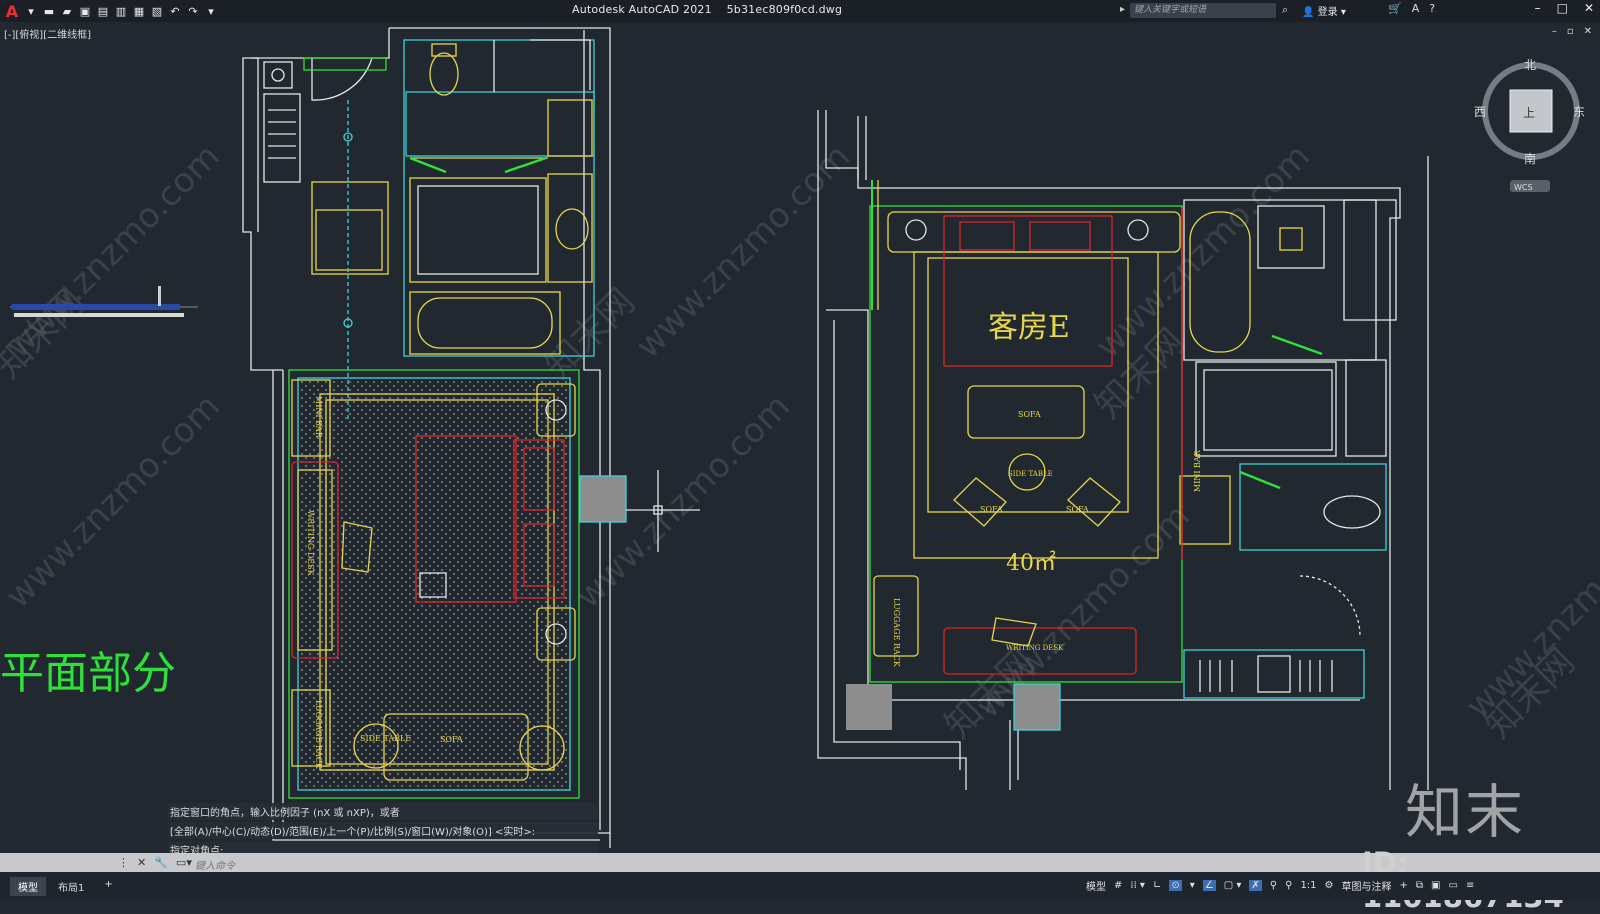 The width and height of the screenshot is (1600, 914). Describe the element at coordinates (1404, 885) in the screenshot. I see `plus-icon: +` at that location.